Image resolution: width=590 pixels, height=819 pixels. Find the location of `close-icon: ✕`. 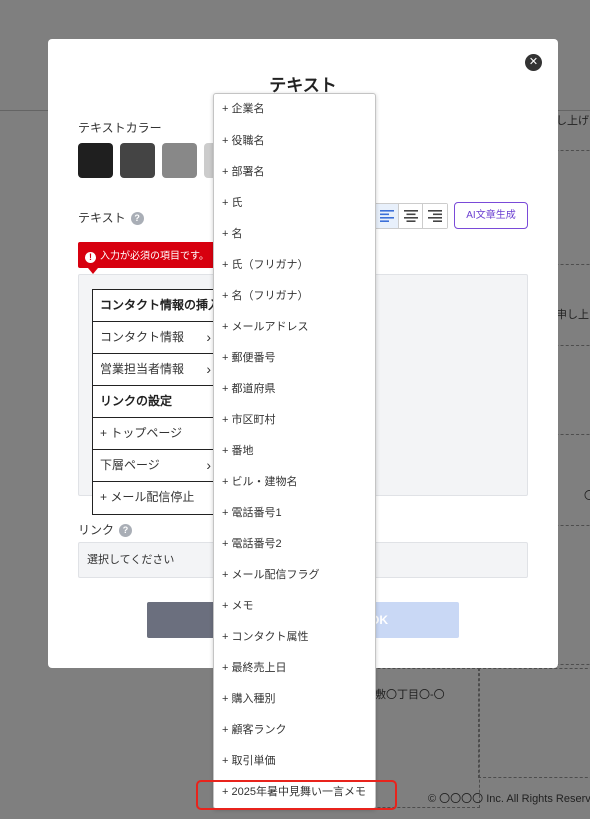

close-icon: ✕ is located at coordinates (533, 62).